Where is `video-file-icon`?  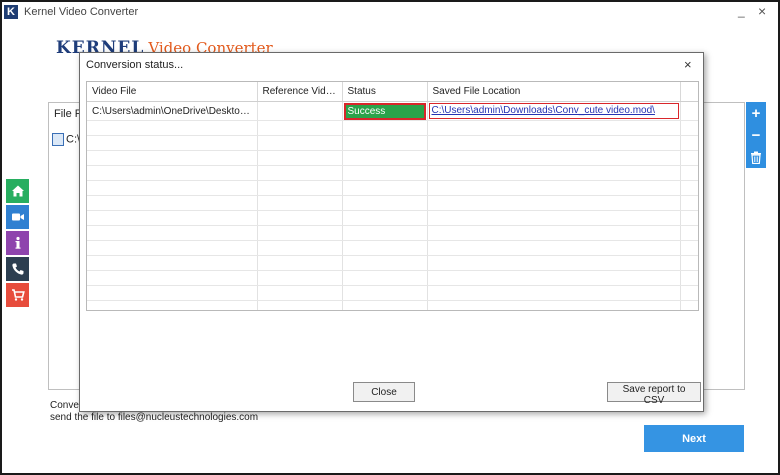 video-file-icon is located at coordinates (58, 139).